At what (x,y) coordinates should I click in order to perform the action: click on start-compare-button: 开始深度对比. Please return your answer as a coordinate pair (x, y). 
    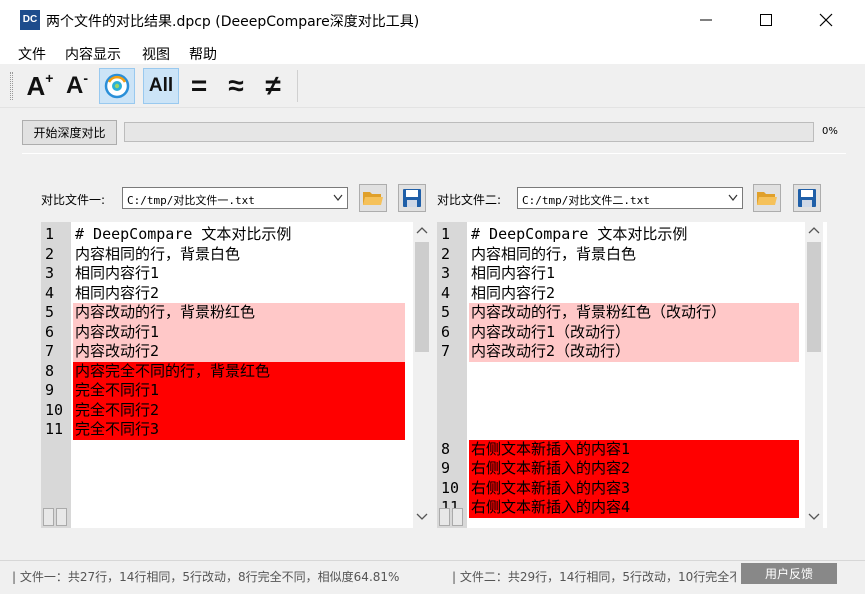
    Looking at the image, I should click on (69, 132).